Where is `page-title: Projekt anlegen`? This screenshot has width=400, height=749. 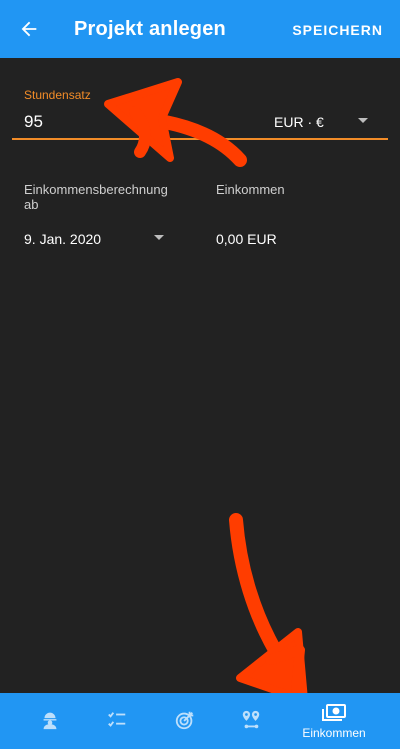
page-title: Projekt anlegen is located at coordinates (150, 29).